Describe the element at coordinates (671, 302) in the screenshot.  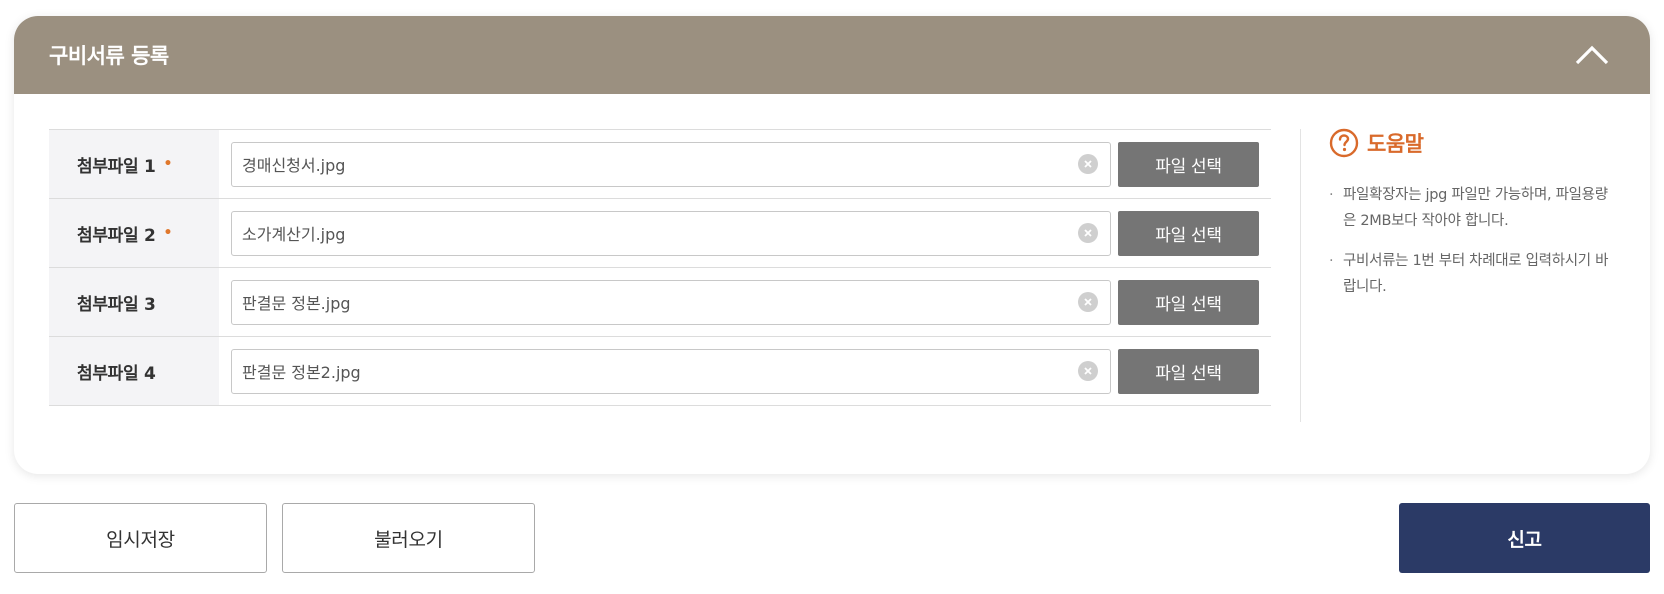
I see `file-name-field: 판결문 정본.jpg` at that location.